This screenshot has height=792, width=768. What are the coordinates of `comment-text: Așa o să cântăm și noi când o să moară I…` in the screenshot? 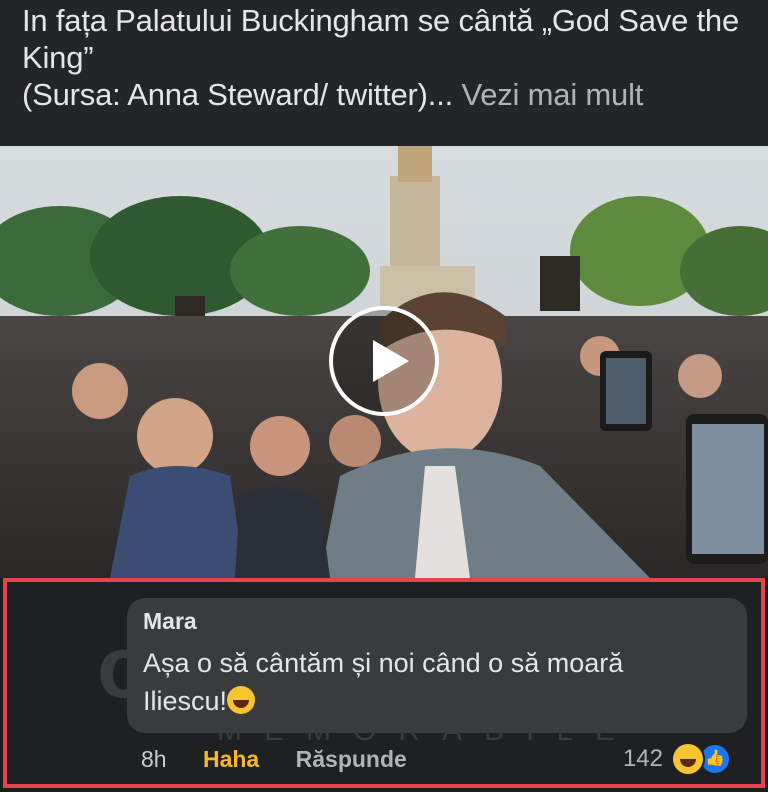 It's located at (383, 682).